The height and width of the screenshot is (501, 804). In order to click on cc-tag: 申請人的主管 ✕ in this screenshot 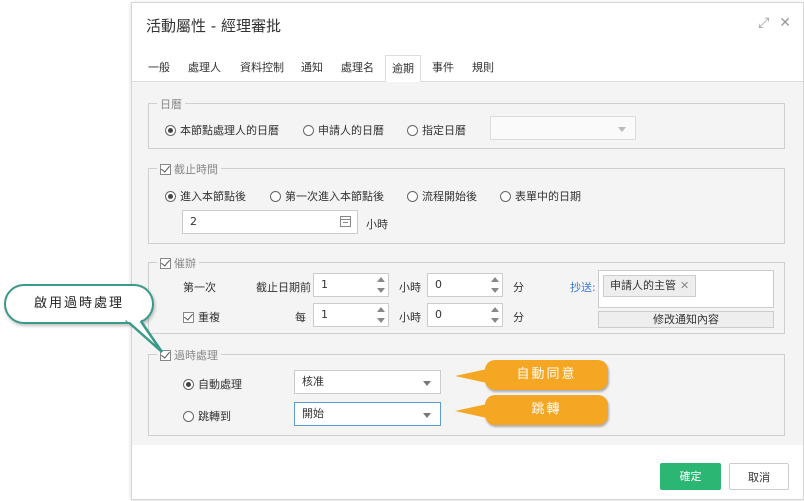, I will do `click(650, 286)`.